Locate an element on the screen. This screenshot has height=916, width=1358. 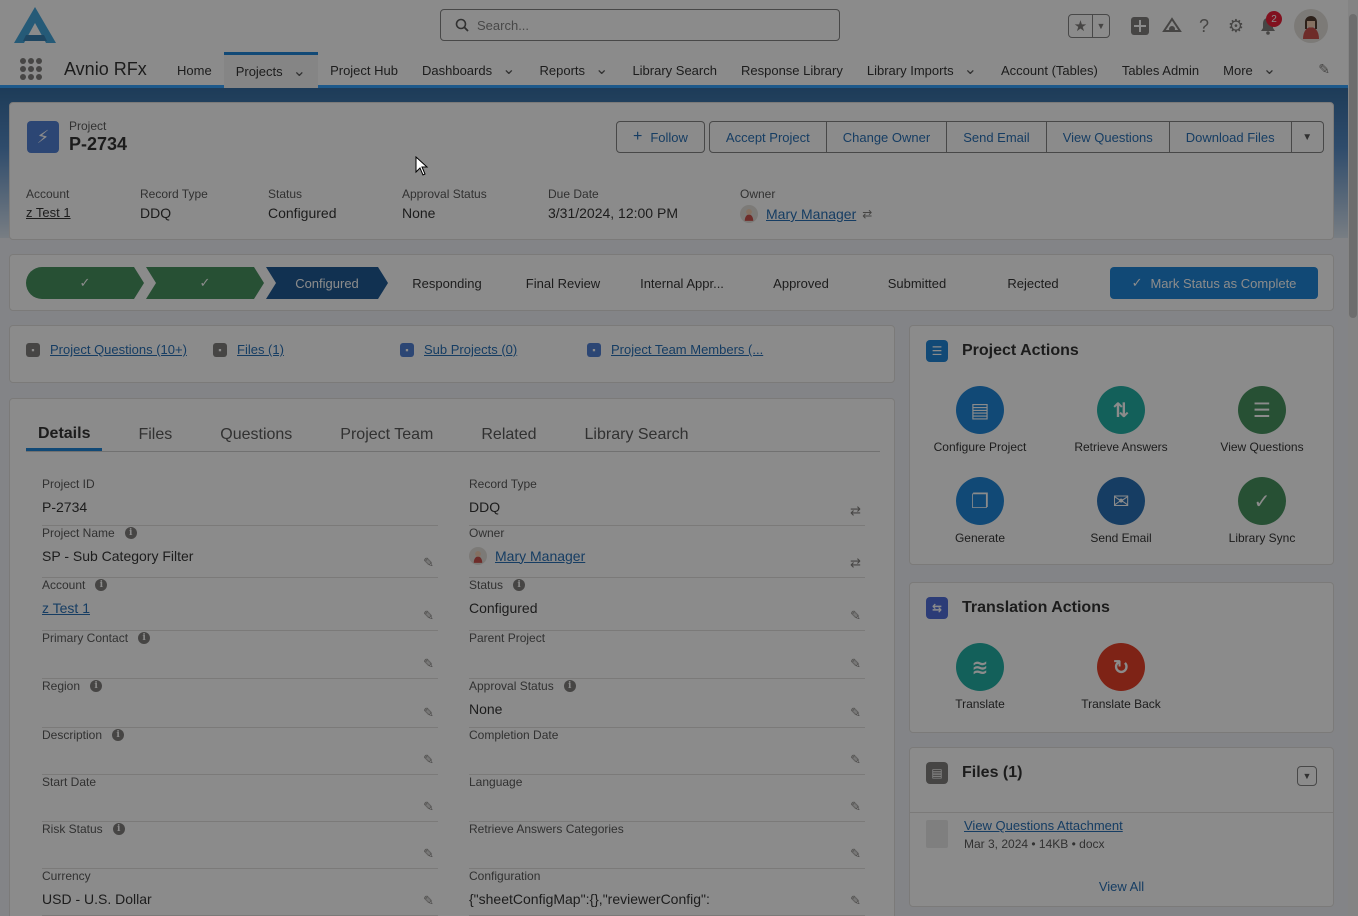
action-configure-project: ▤ Configure Project is located at coordinates (980, 420).